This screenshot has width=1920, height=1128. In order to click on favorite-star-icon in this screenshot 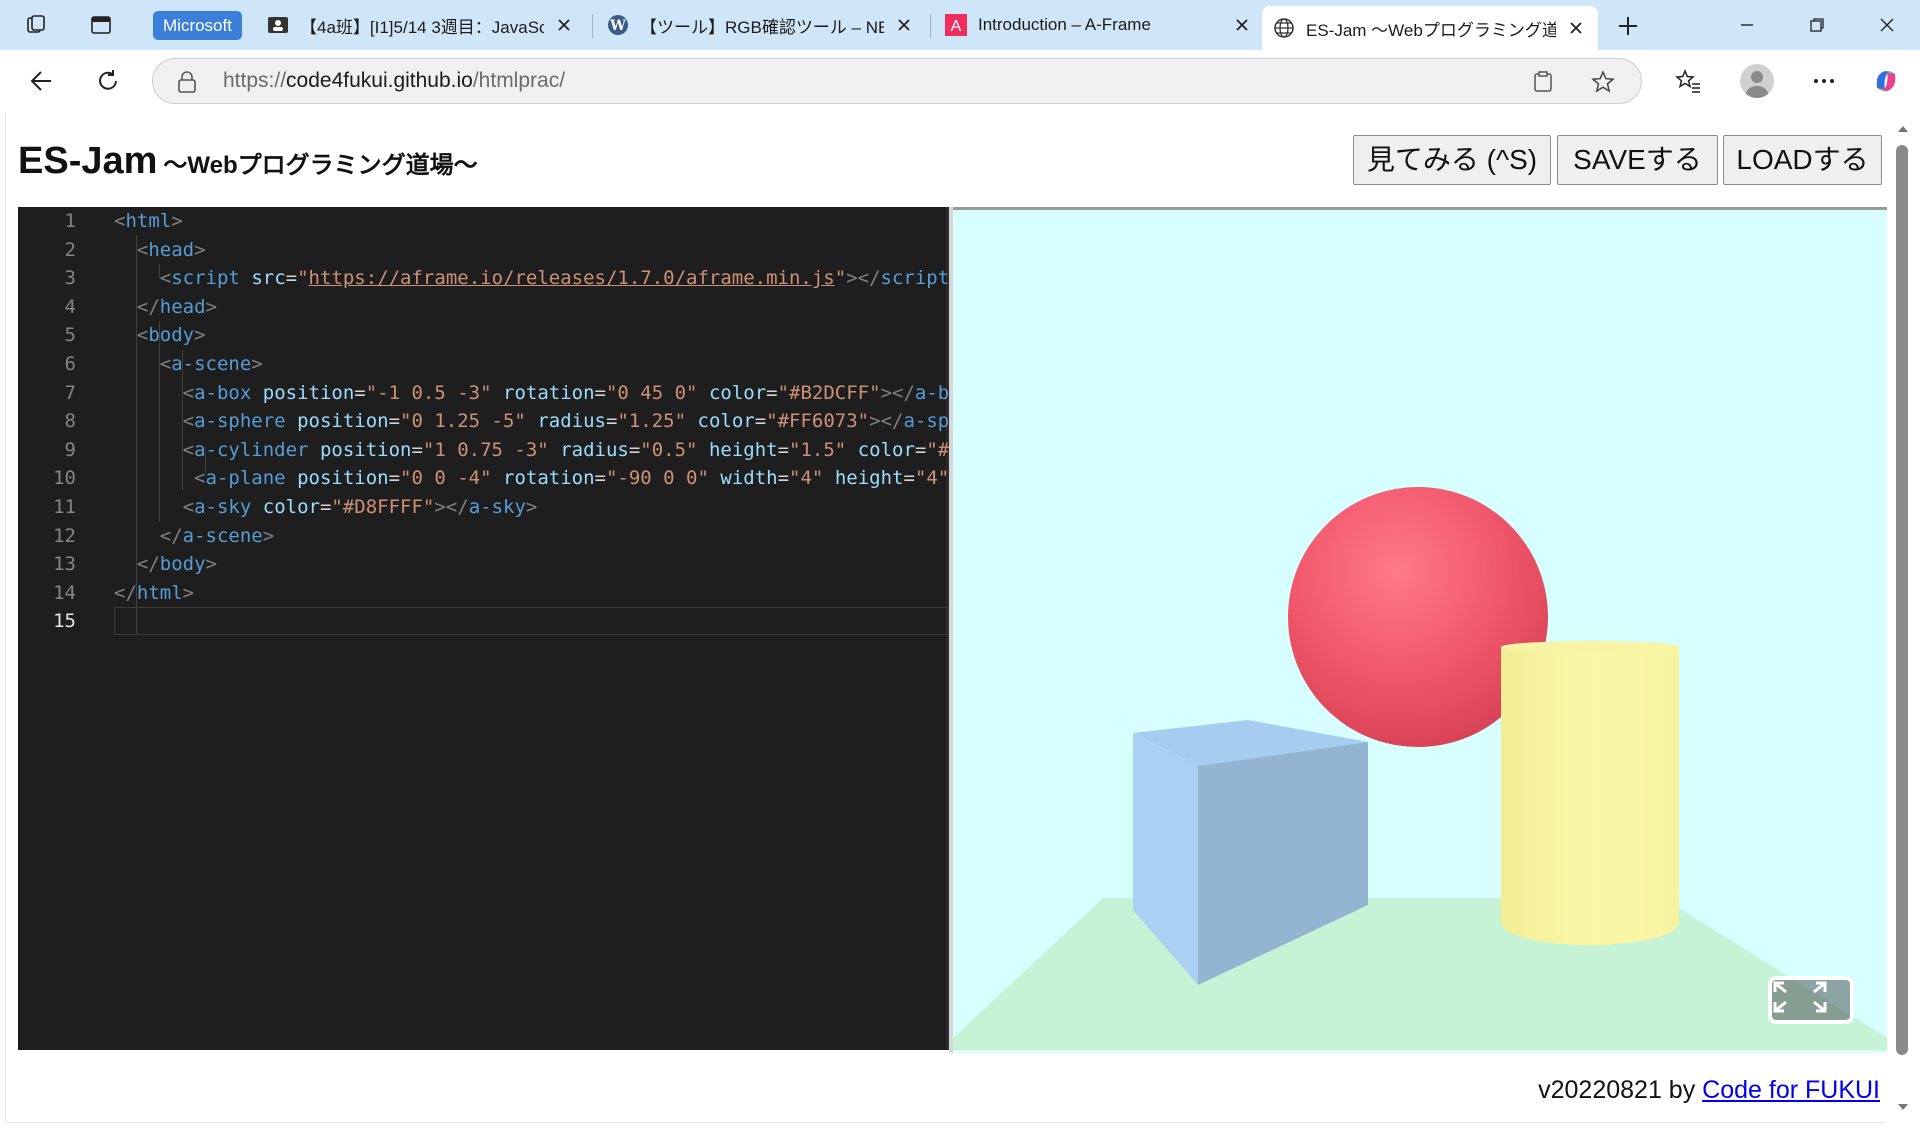, I will do `click(1603, 82)`.